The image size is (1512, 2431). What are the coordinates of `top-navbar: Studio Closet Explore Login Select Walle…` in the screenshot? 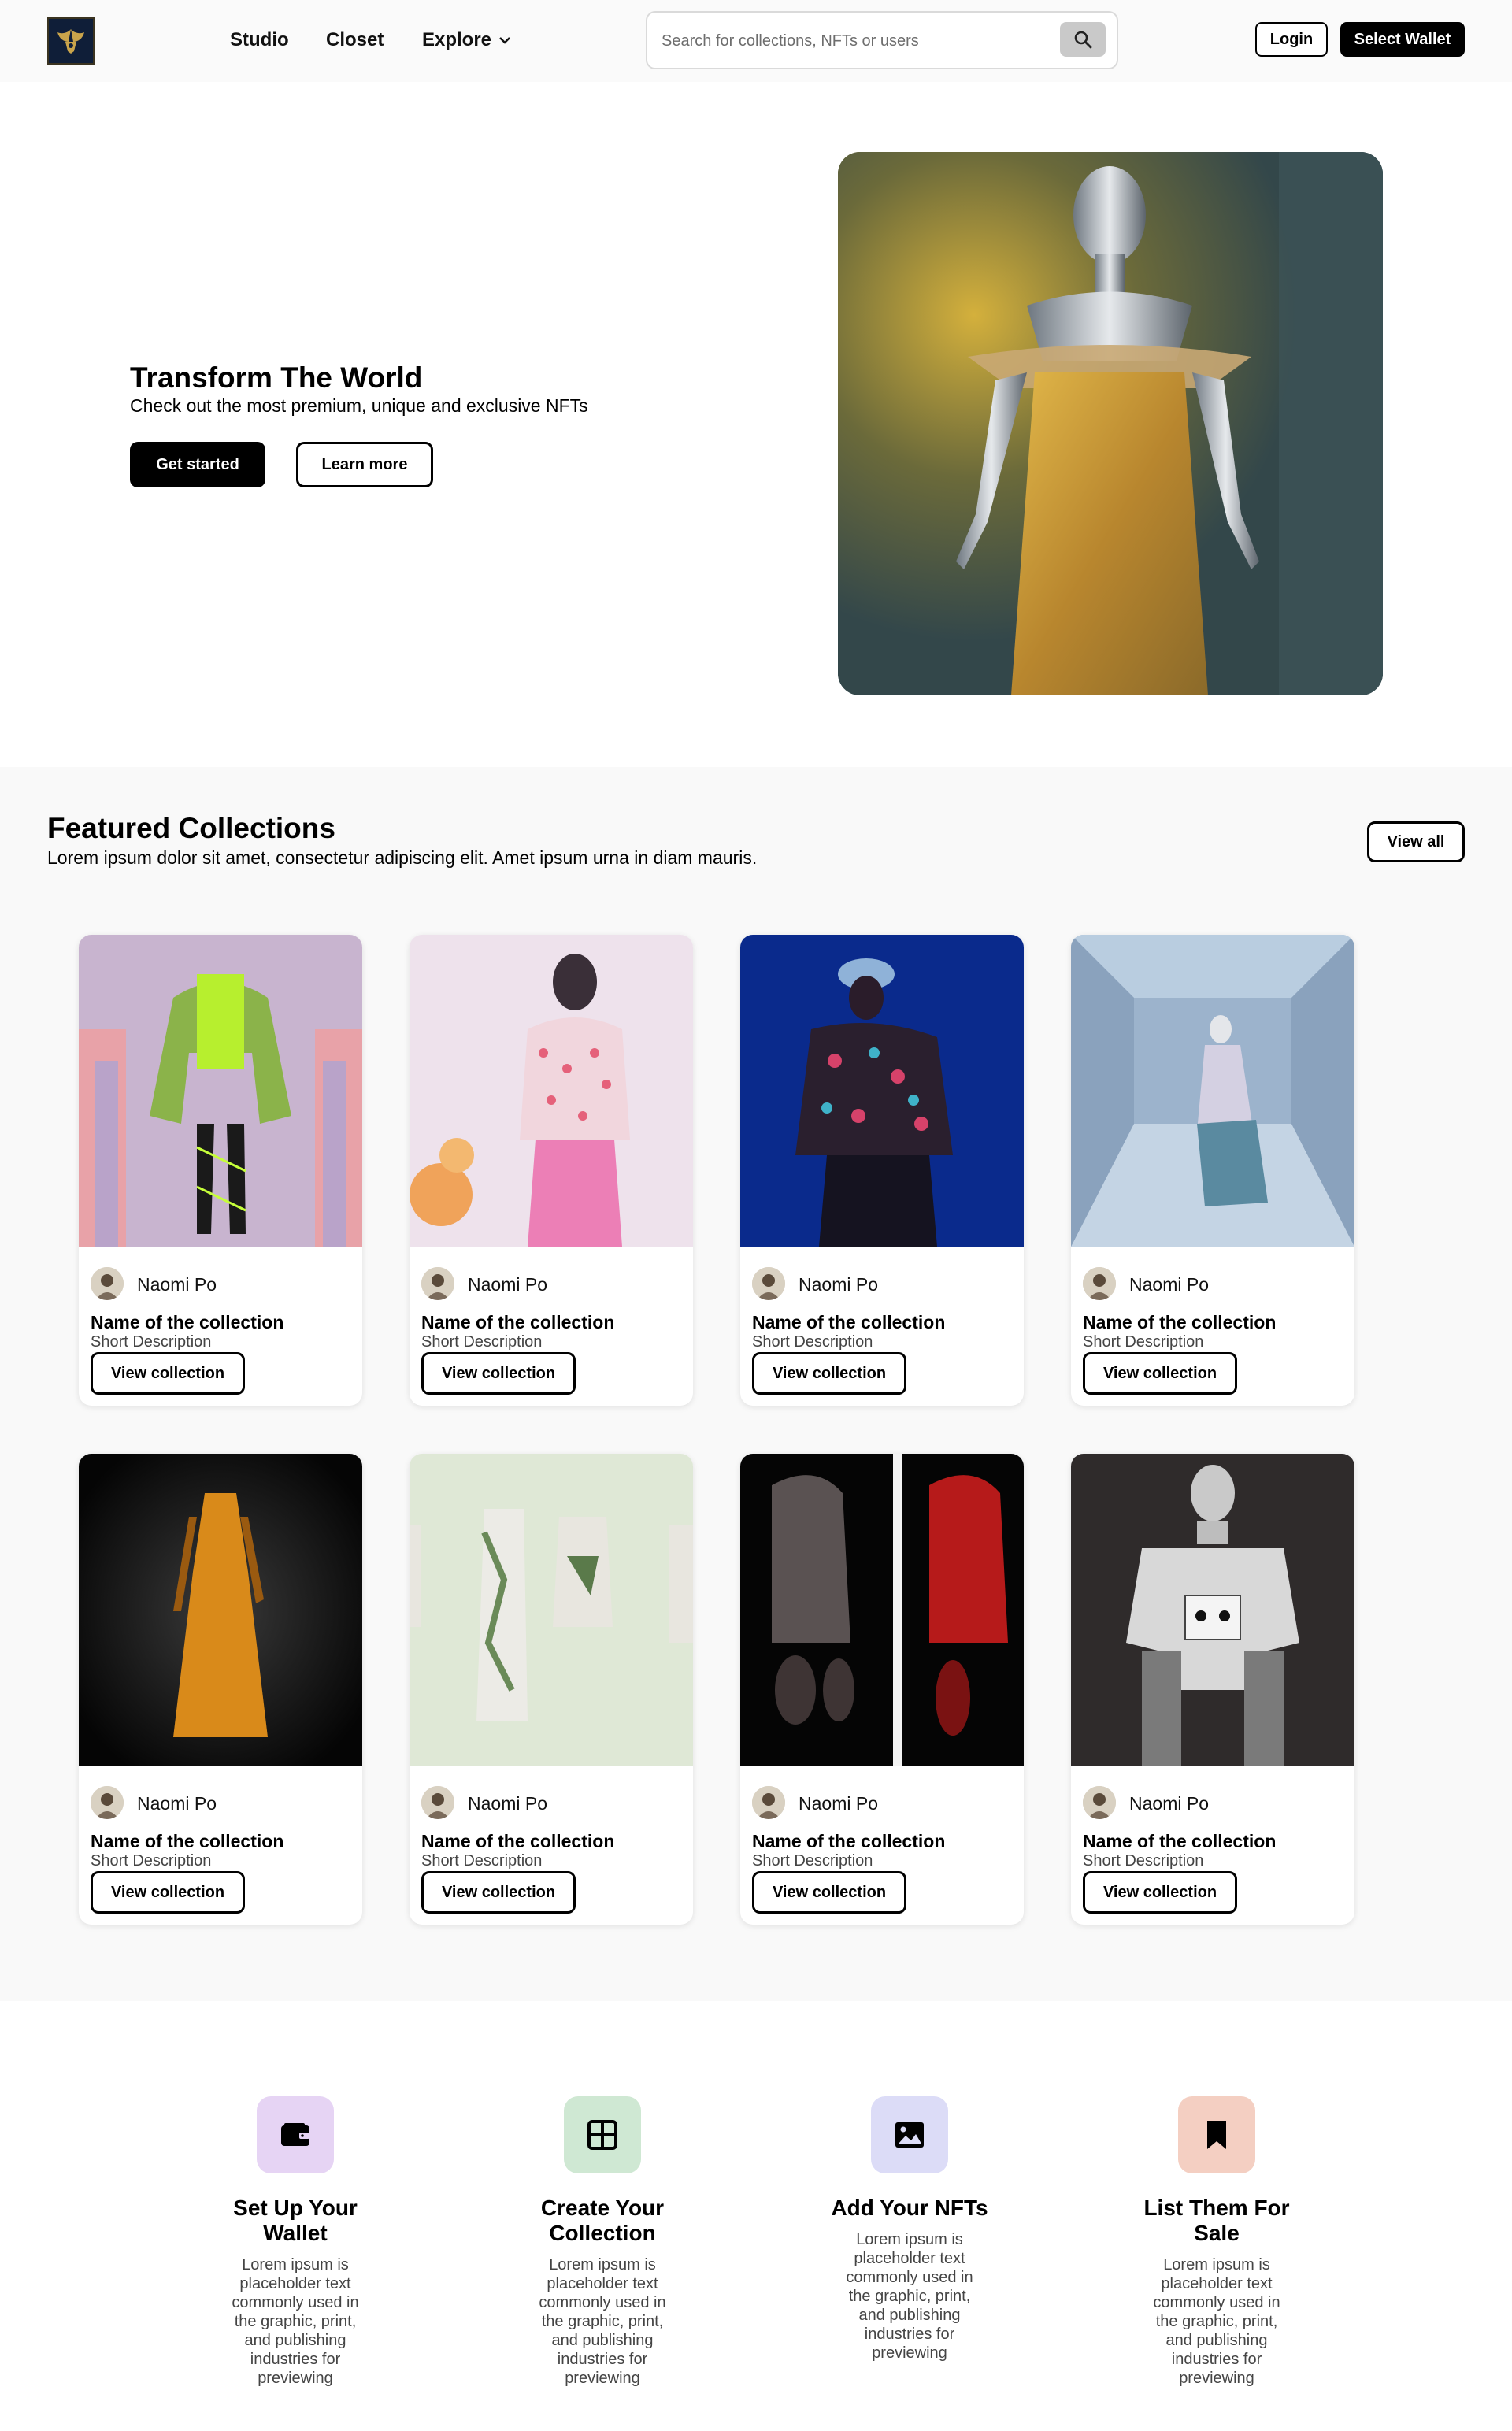 It's located at (756, 41).